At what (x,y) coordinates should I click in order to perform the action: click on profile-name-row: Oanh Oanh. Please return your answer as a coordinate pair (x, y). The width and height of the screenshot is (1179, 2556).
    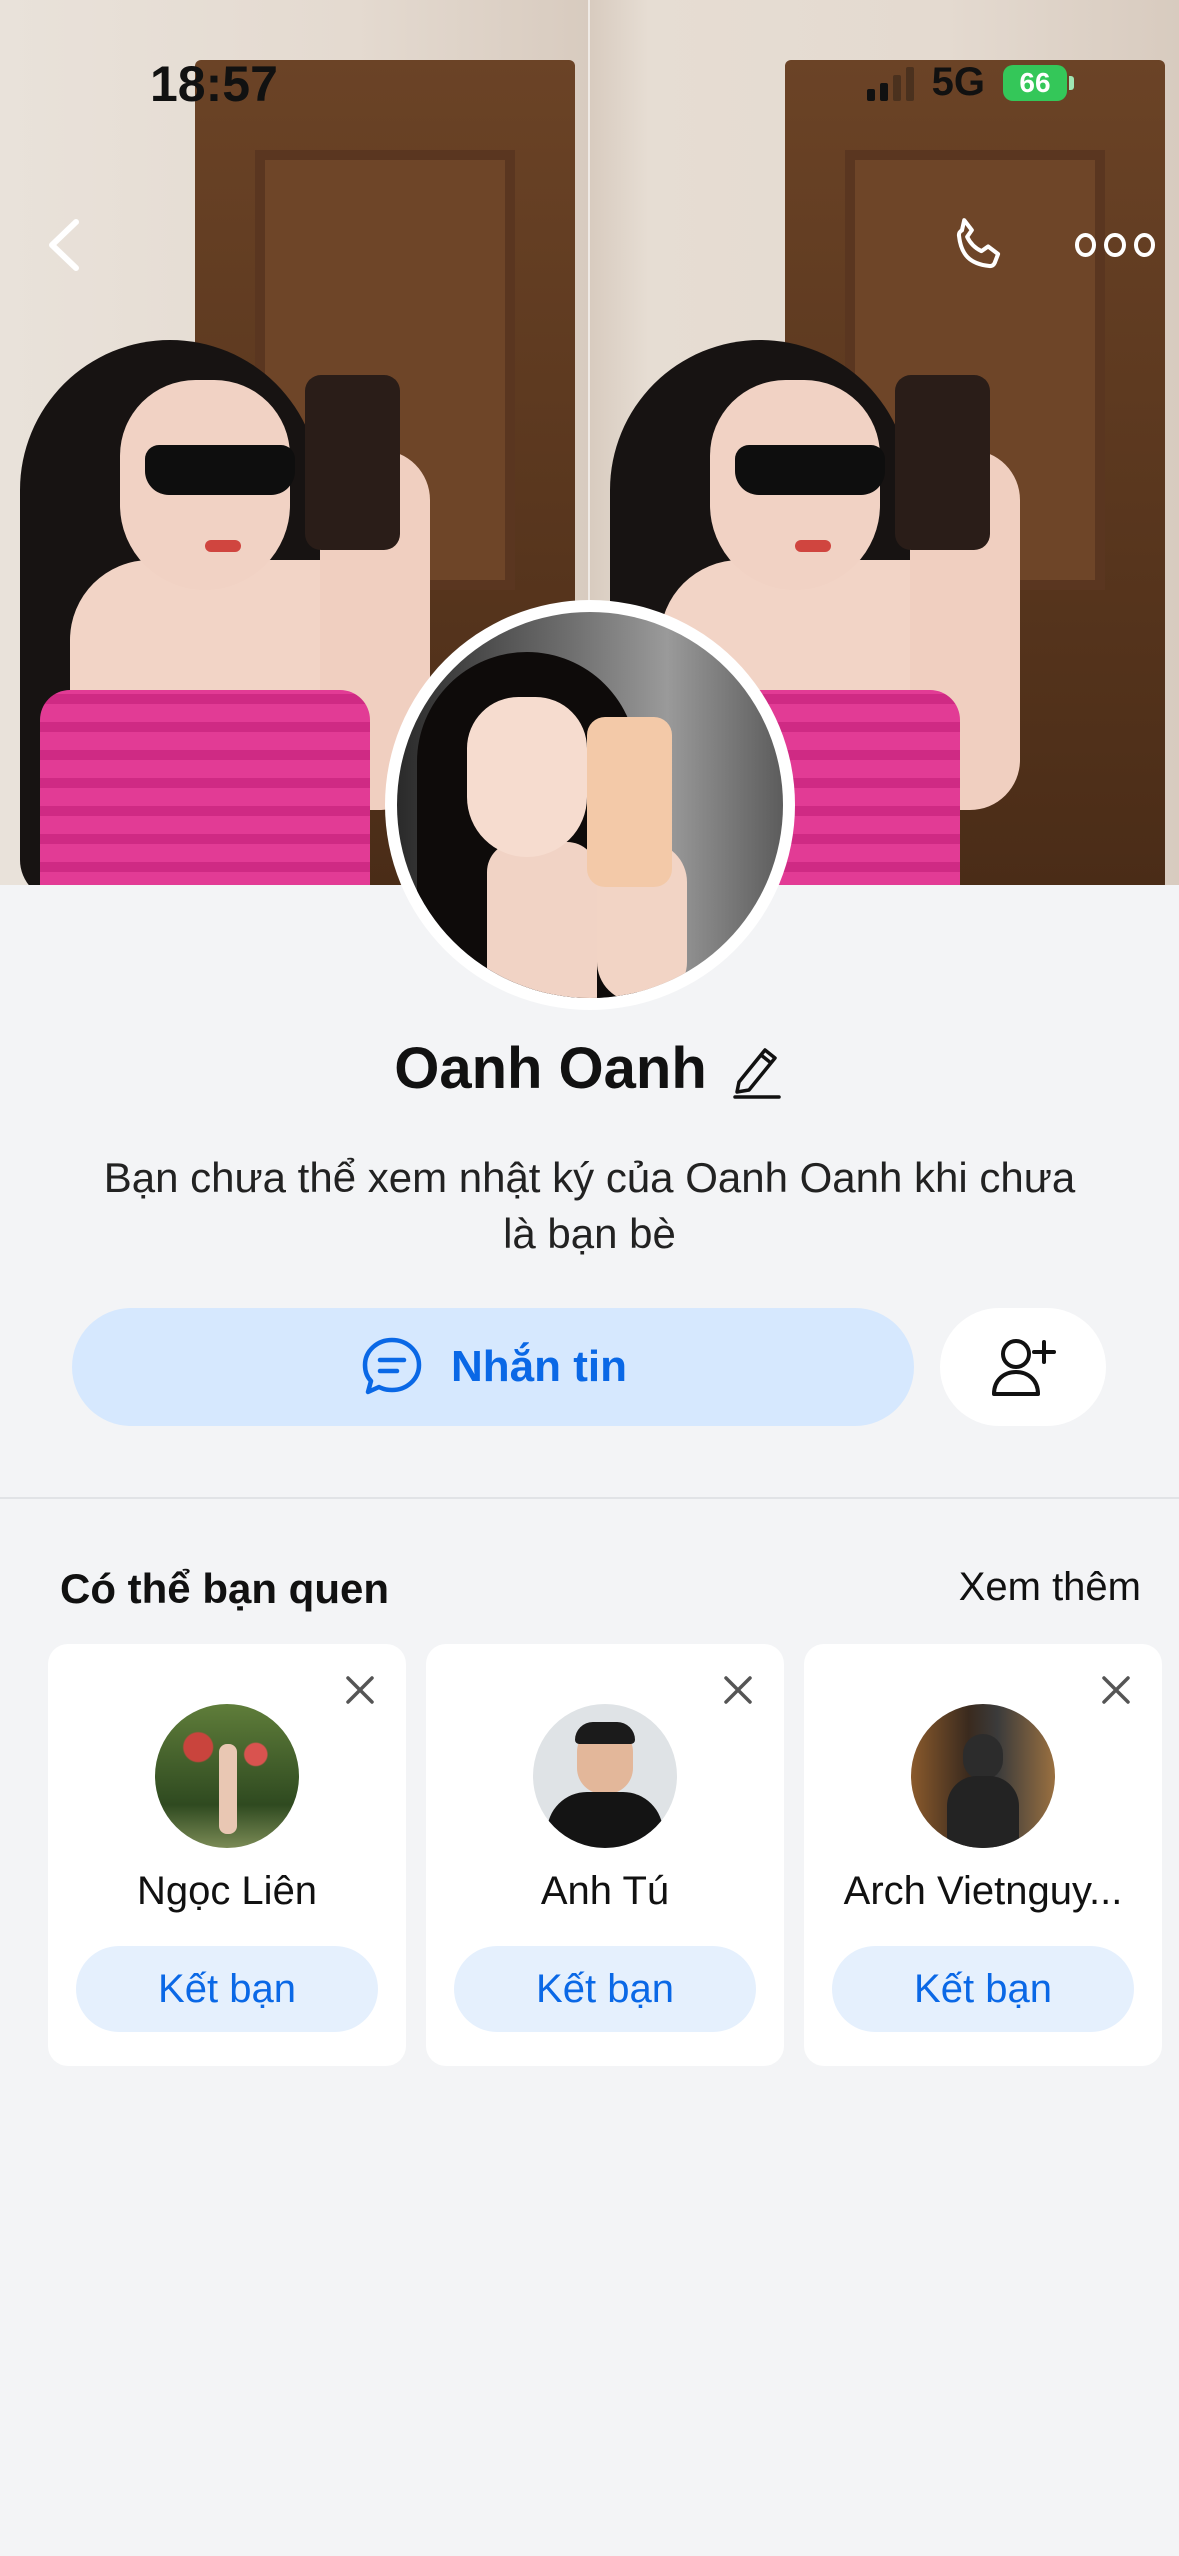
    Looking at the image, I should click on (589, 1068).